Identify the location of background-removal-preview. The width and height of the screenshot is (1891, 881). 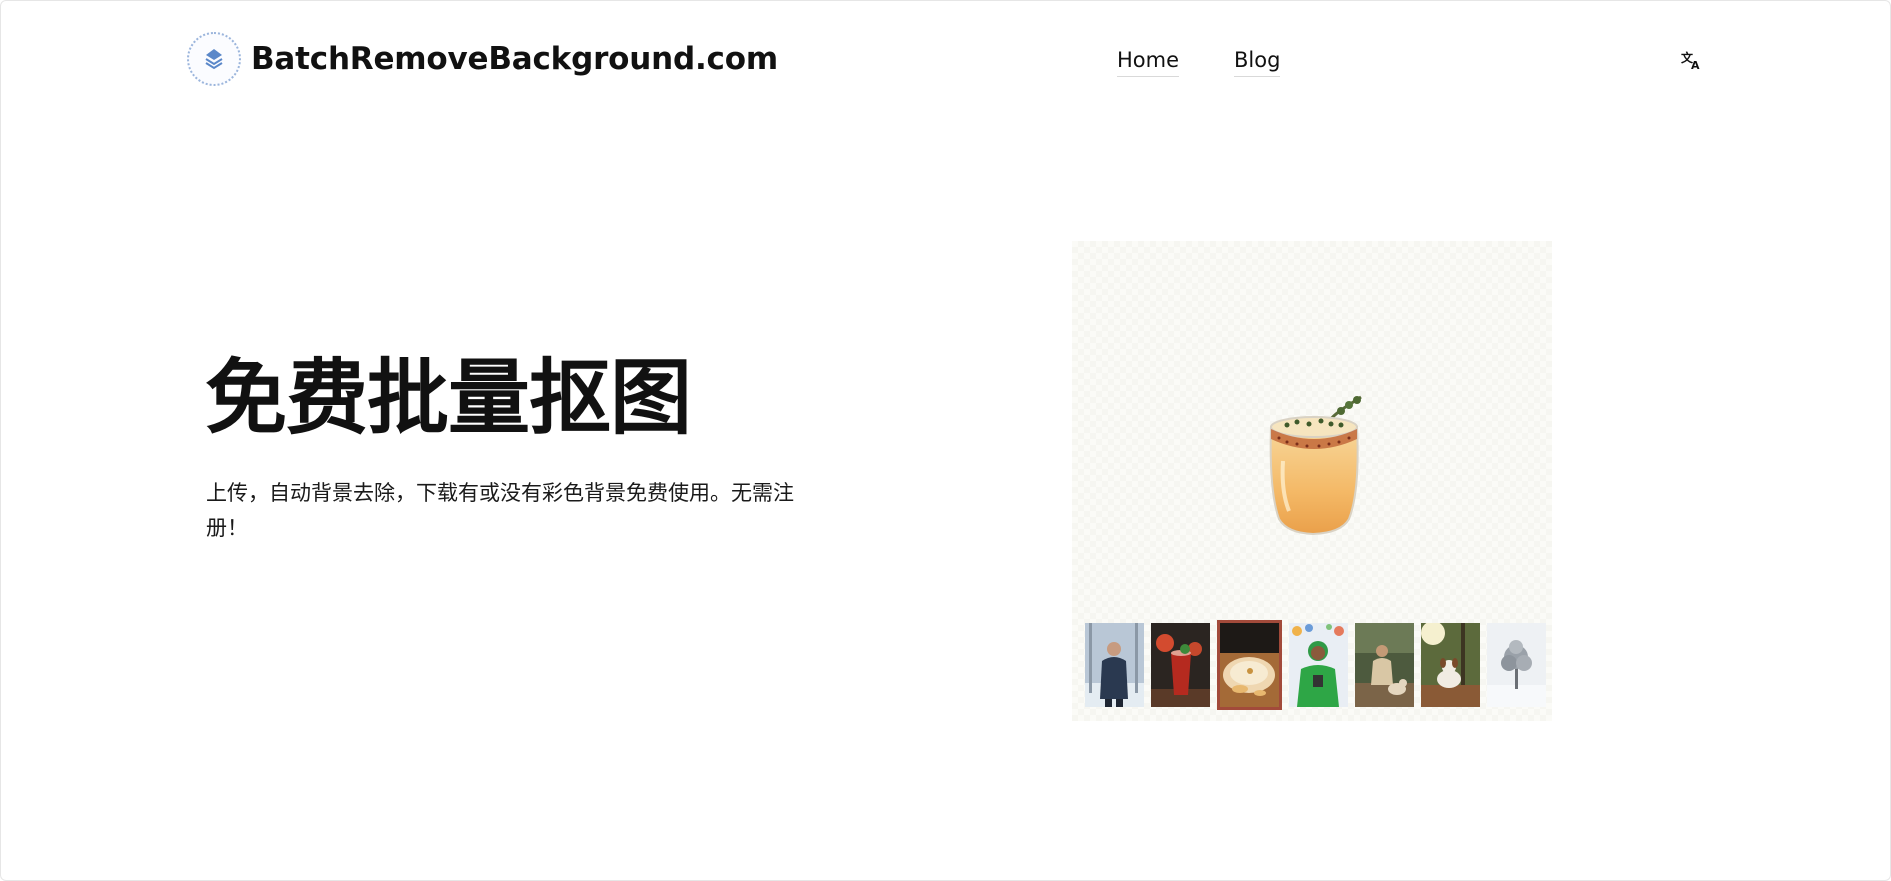
(1312, 481).